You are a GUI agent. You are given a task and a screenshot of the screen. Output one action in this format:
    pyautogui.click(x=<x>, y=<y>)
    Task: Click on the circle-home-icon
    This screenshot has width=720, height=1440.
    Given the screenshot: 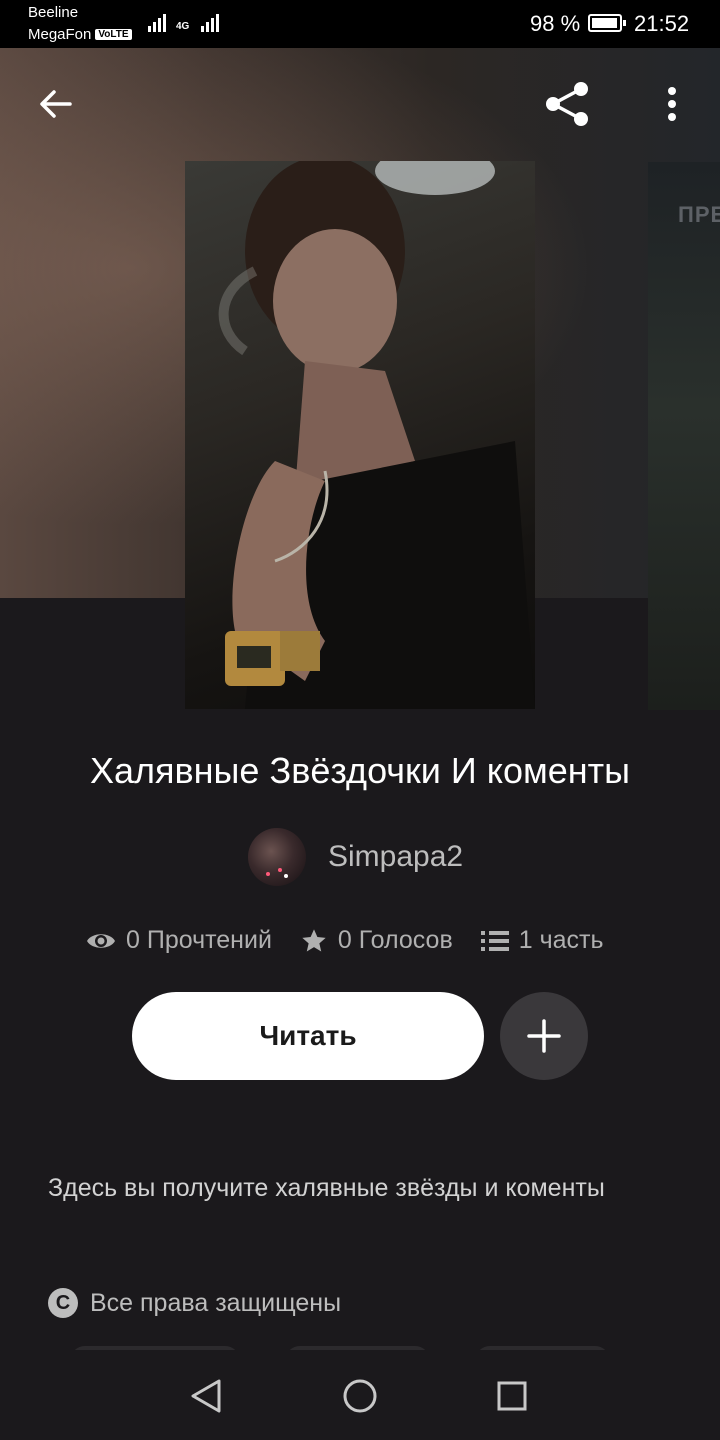 What is the action you would take?
    pyautogui.click(x=360, y=1396)
    